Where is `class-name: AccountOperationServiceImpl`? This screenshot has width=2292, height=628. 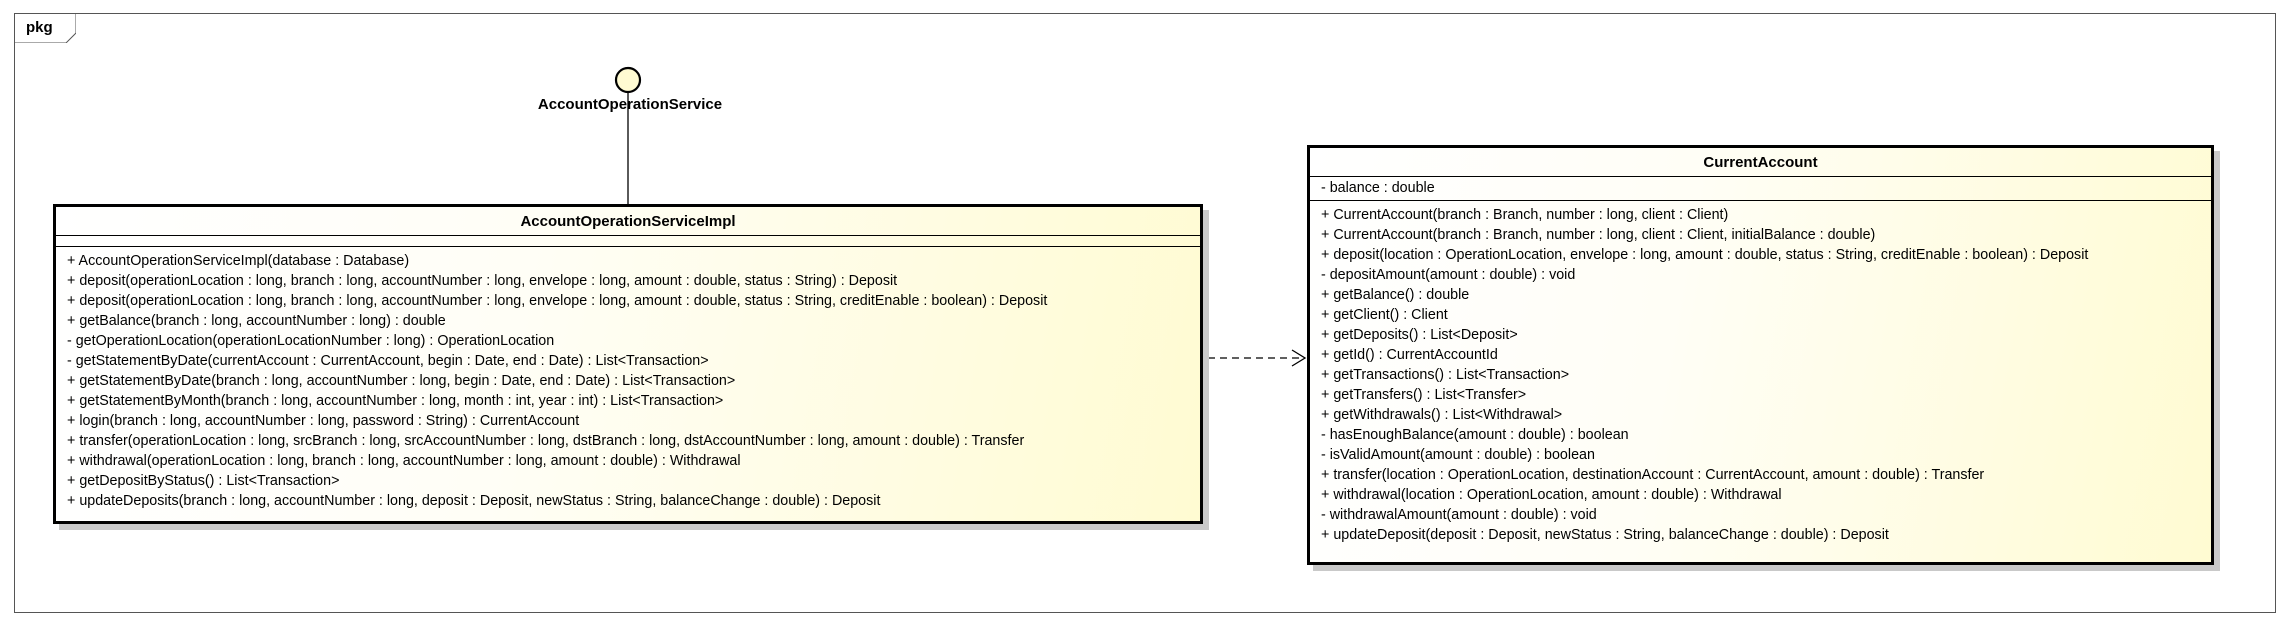 class-name: AccountOperationServiceImpl is located at coordinates (628, 221).